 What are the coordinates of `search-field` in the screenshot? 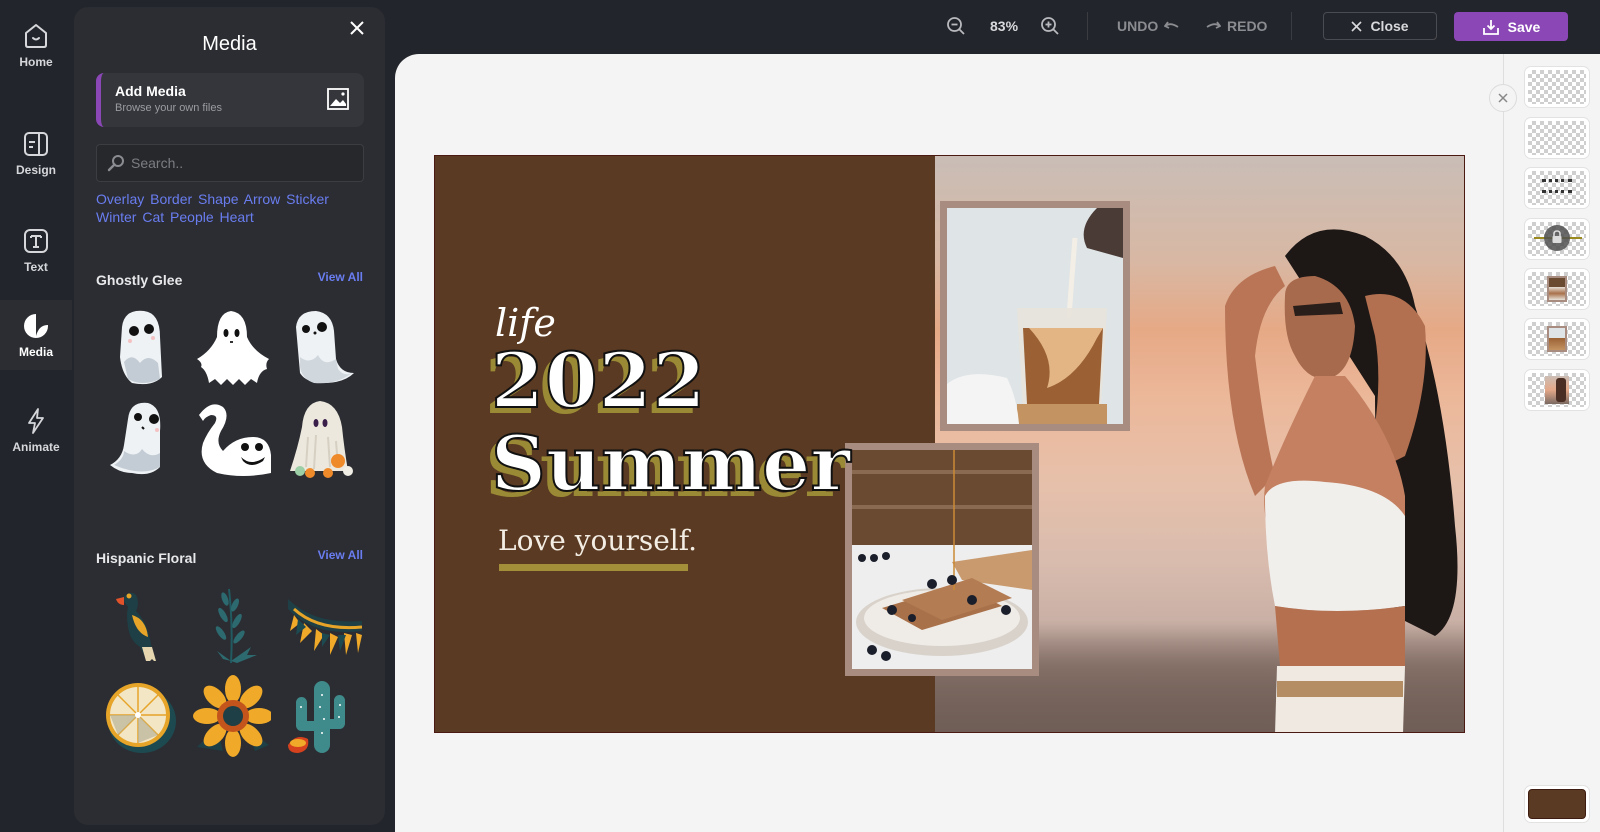 It's located at (230, 163).